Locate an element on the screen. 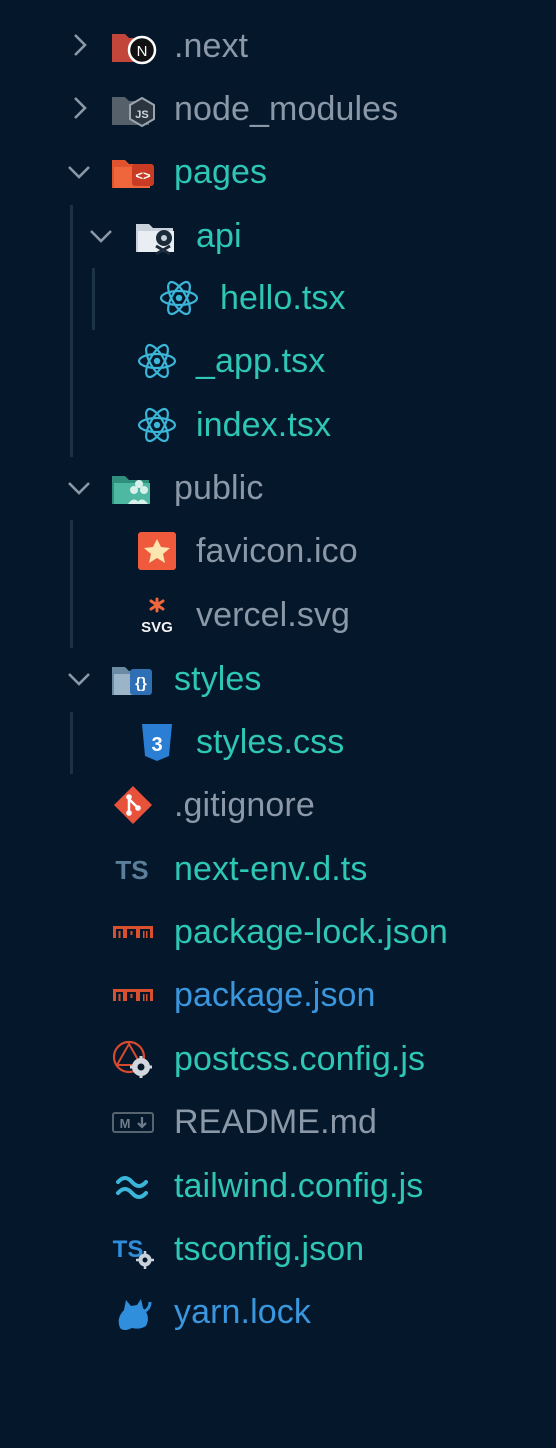  tree-file-tsconfig: TS tsconfig.json is located at coordinates (278, 1249).